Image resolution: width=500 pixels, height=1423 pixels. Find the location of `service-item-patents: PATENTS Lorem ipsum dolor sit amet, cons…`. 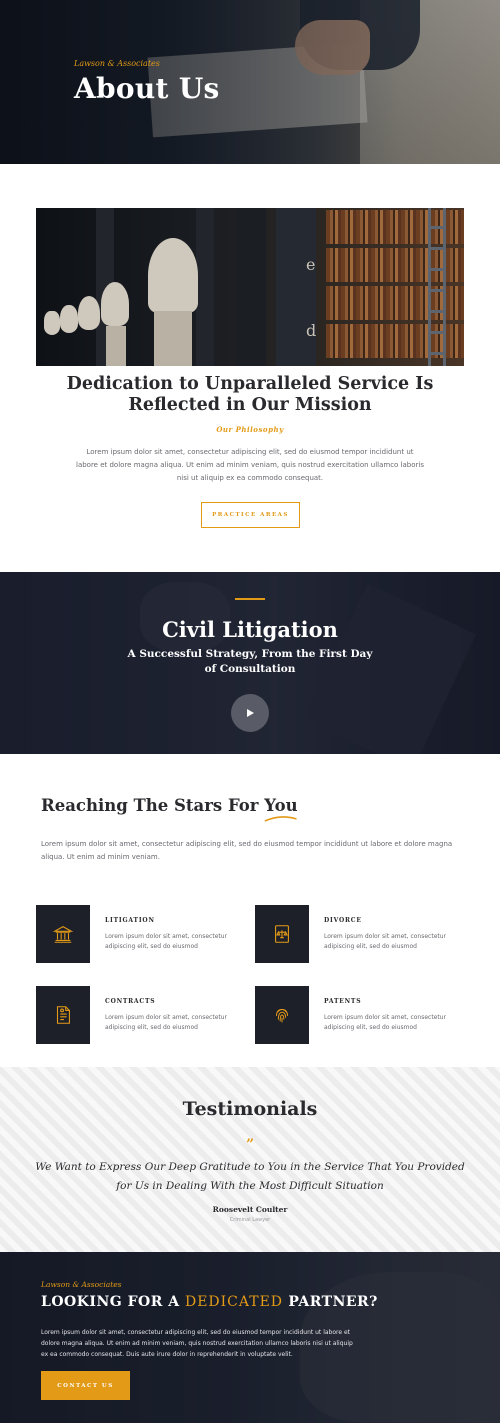

service-item-patents: PATENTS Lorem ipsum dolor sit amet, cons… is located at coordinates (360, 1016).